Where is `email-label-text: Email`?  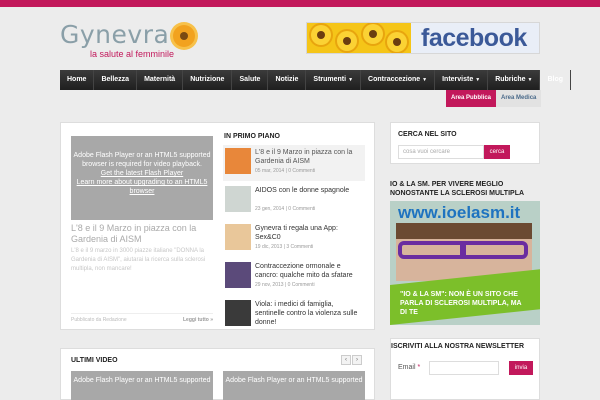
email-label-text: Email is located at coordinates (407, 367).